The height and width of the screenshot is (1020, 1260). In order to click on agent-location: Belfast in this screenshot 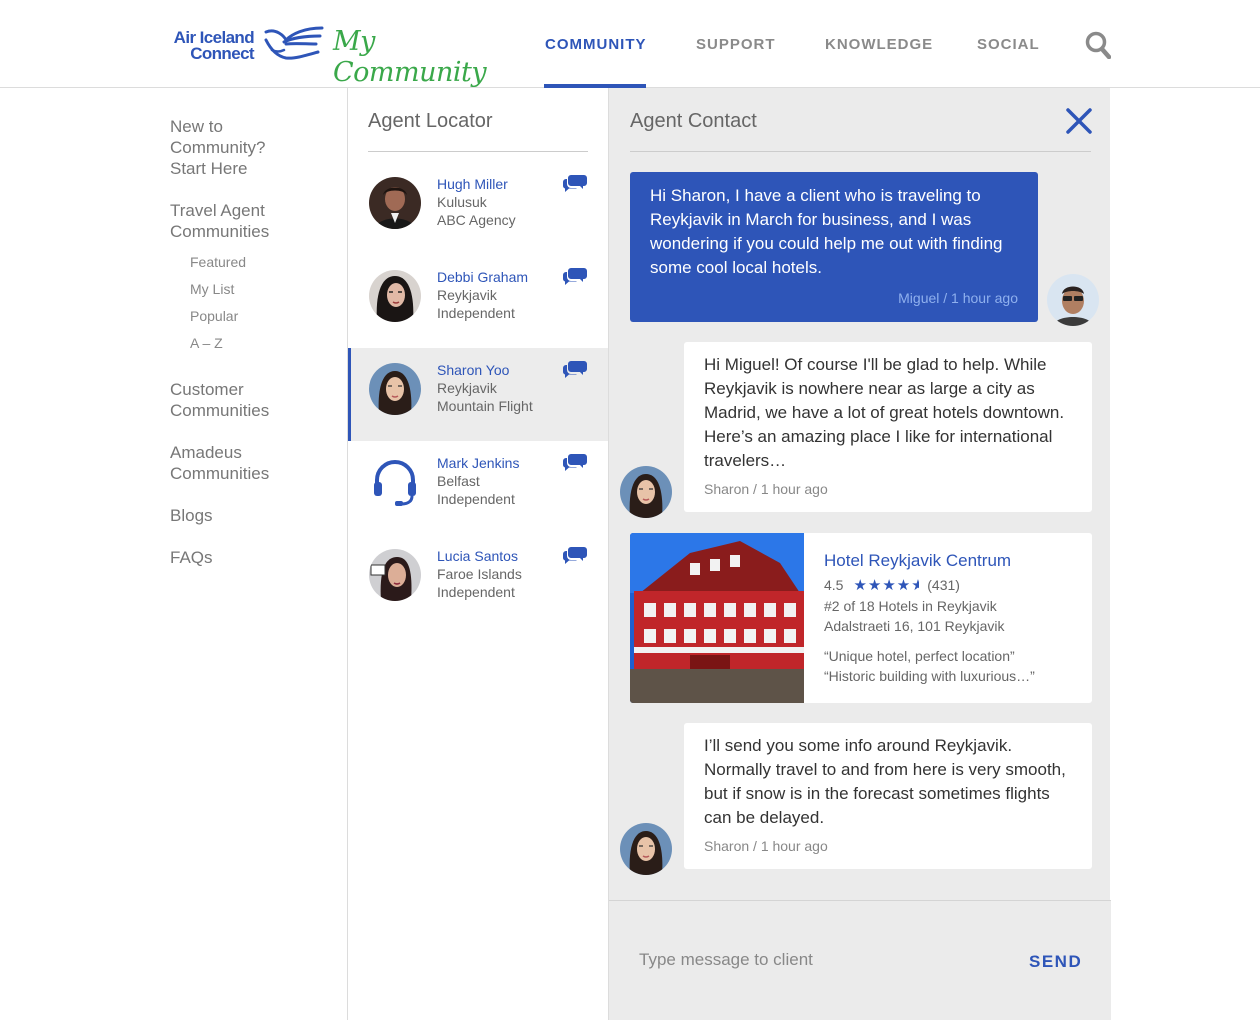, I will do `click(458, 481)`.